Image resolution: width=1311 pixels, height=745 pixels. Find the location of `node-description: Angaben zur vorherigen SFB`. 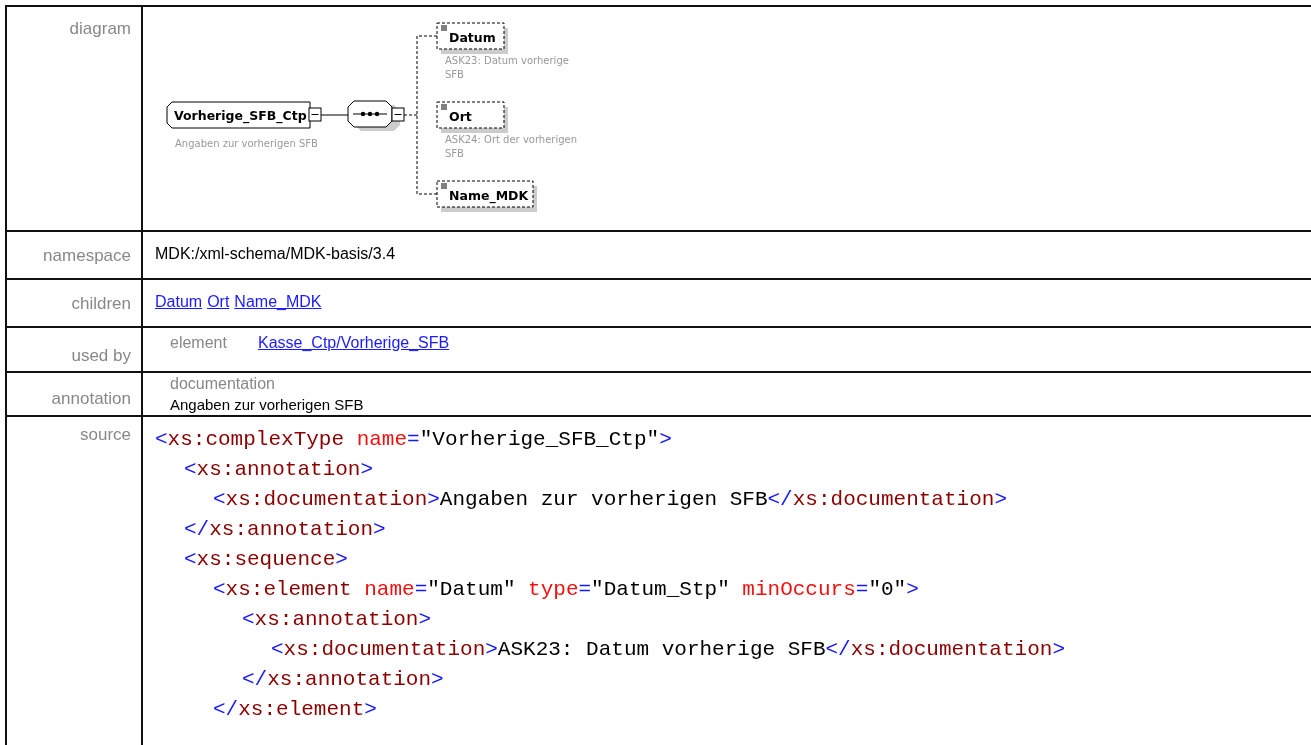

node-description: Angaben zur vorherigen SFB is located at coordinates (246, 143).